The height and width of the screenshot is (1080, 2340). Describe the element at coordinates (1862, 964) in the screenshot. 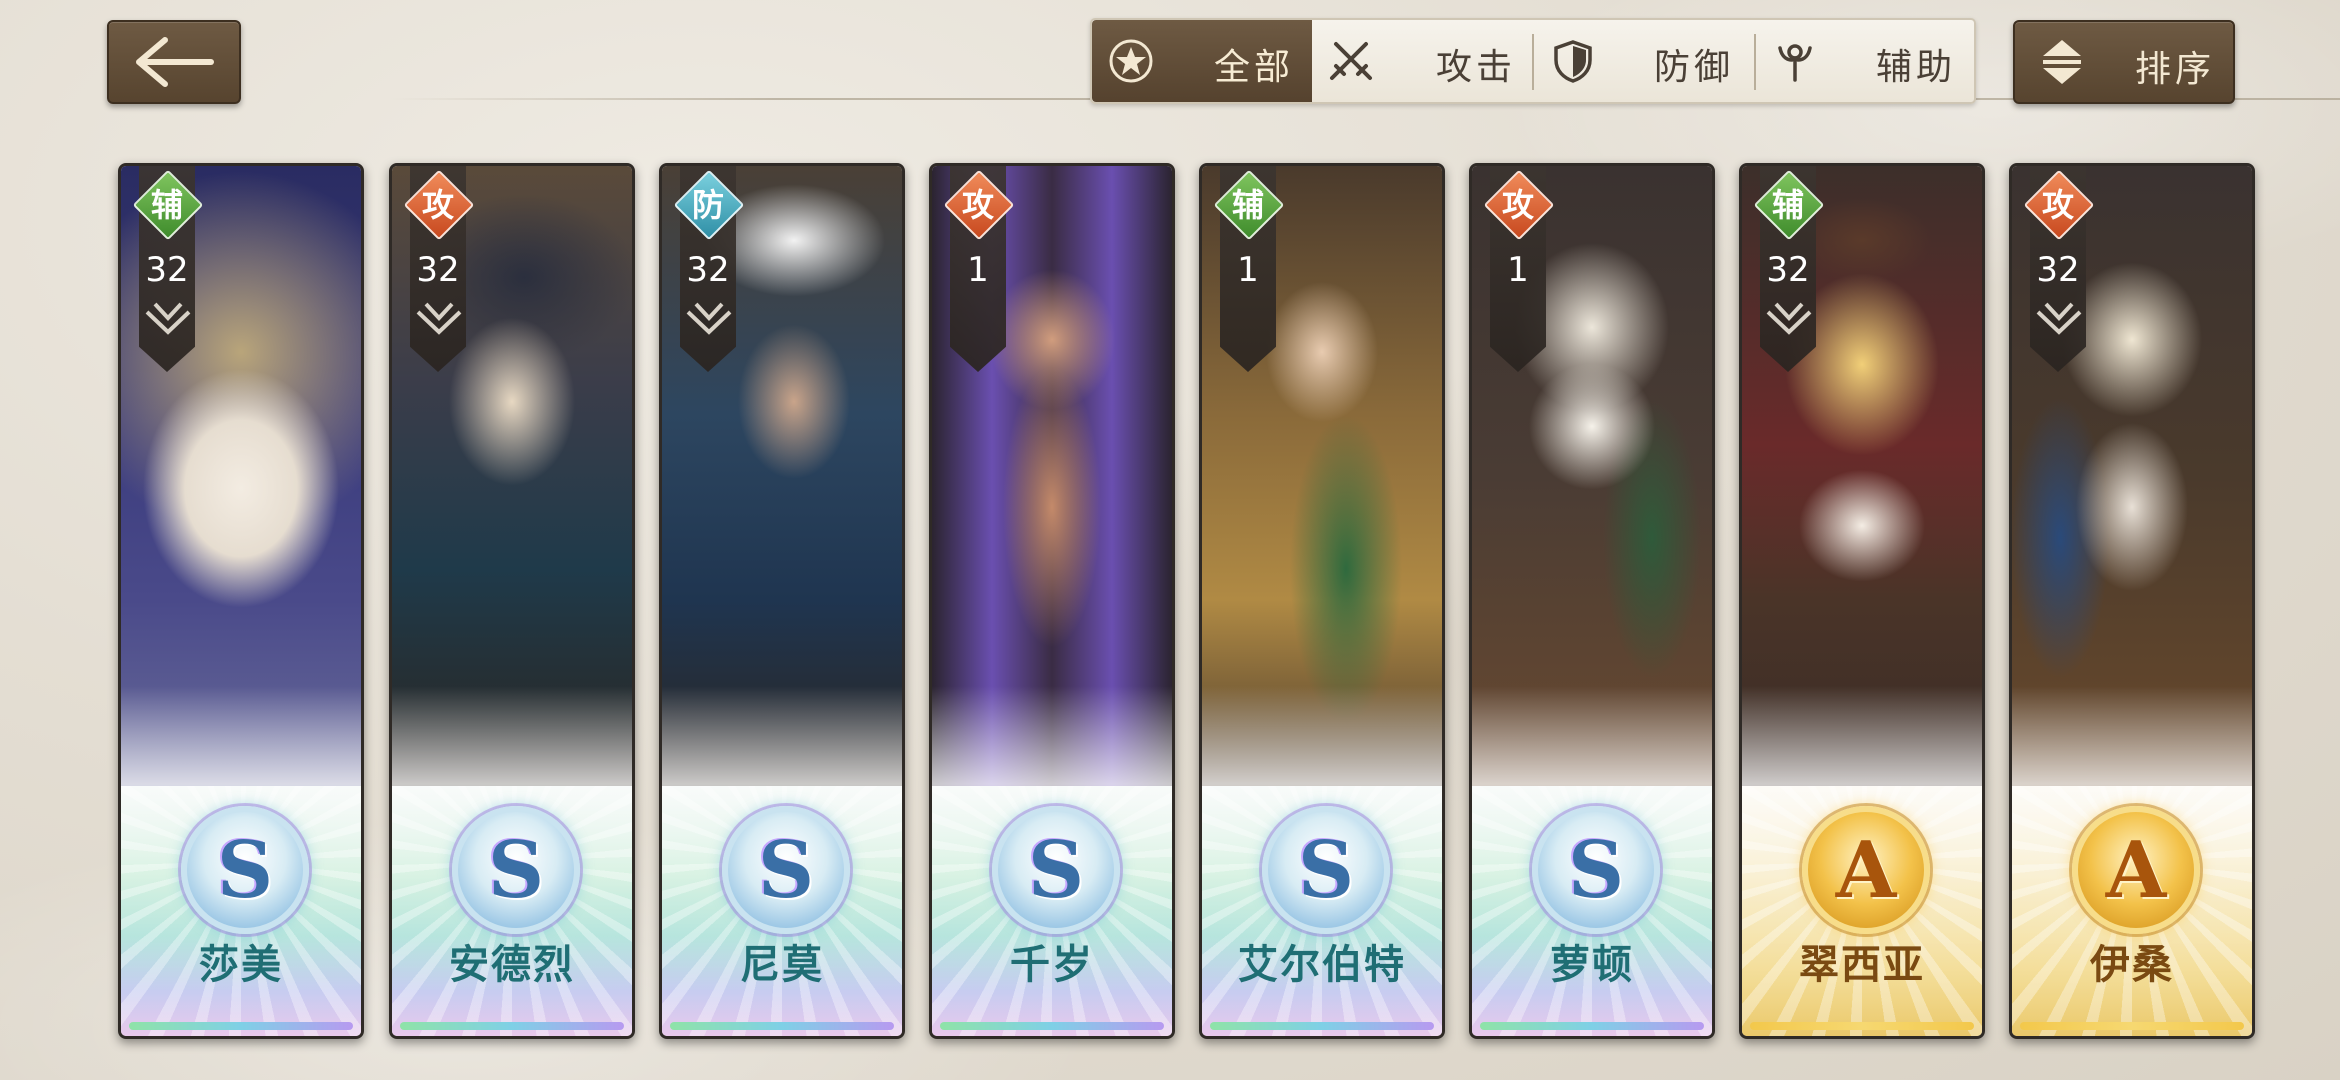

I see `character-name: 翠西亚` at that location.